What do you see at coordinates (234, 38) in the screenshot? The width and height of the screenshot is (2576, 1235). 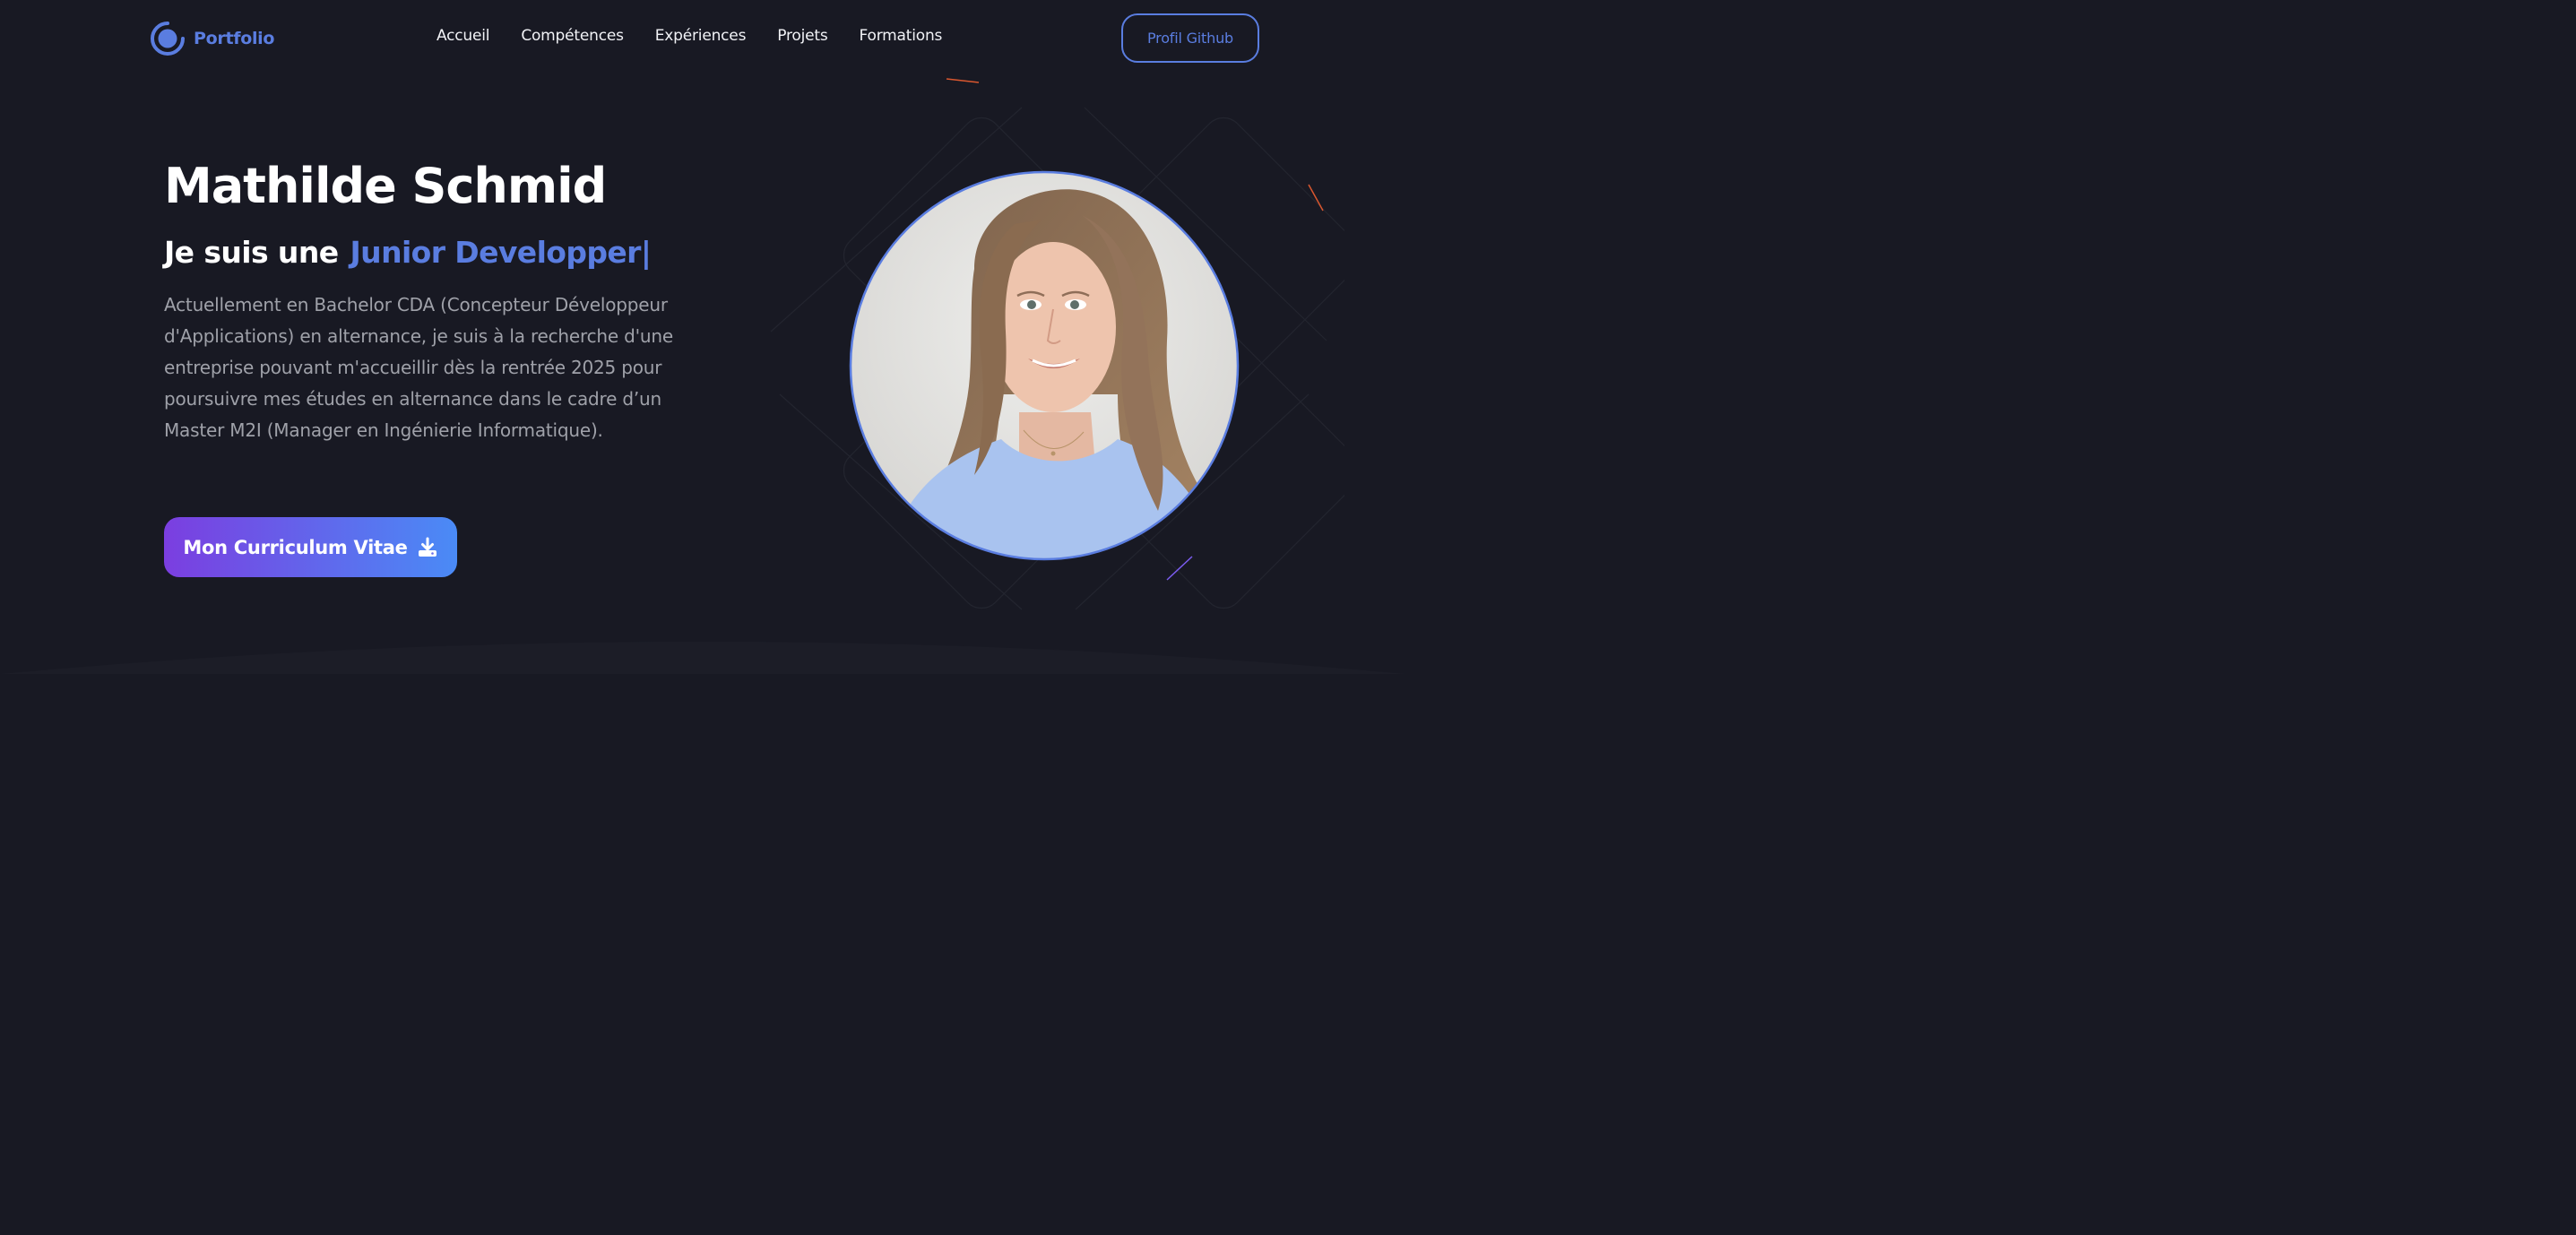 I see `brand-name: Portfolio` at bounding box center [234, 38].